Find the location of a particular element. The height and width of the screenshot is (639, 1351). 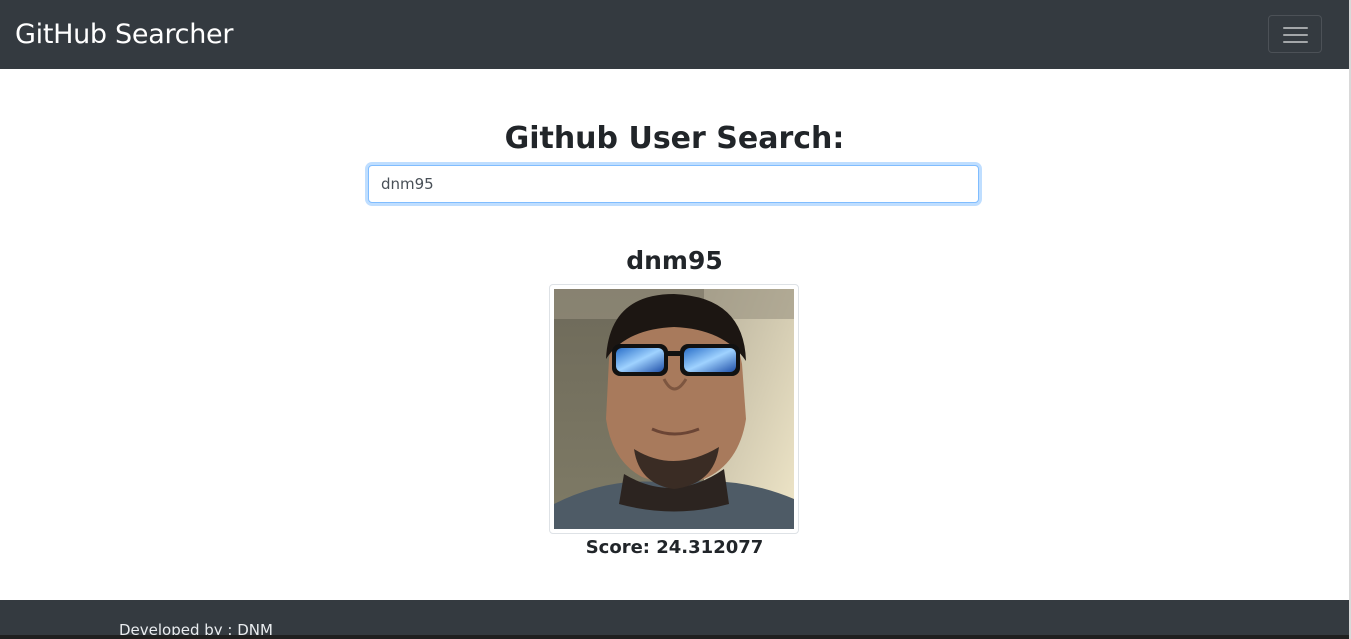

navbar-brand: GitHub Searcher is located at coordinates (124, 35).